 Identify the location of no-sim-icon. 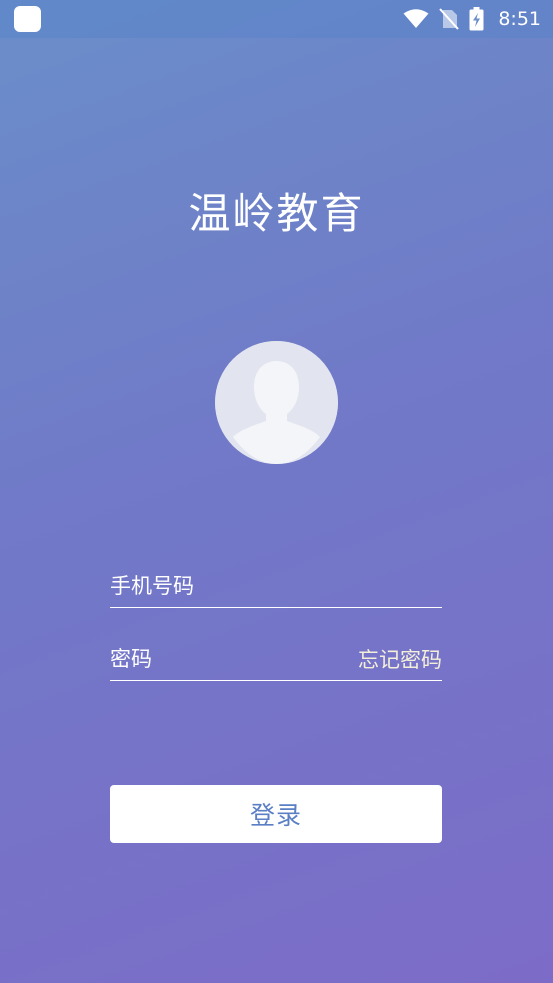
(449, 19).